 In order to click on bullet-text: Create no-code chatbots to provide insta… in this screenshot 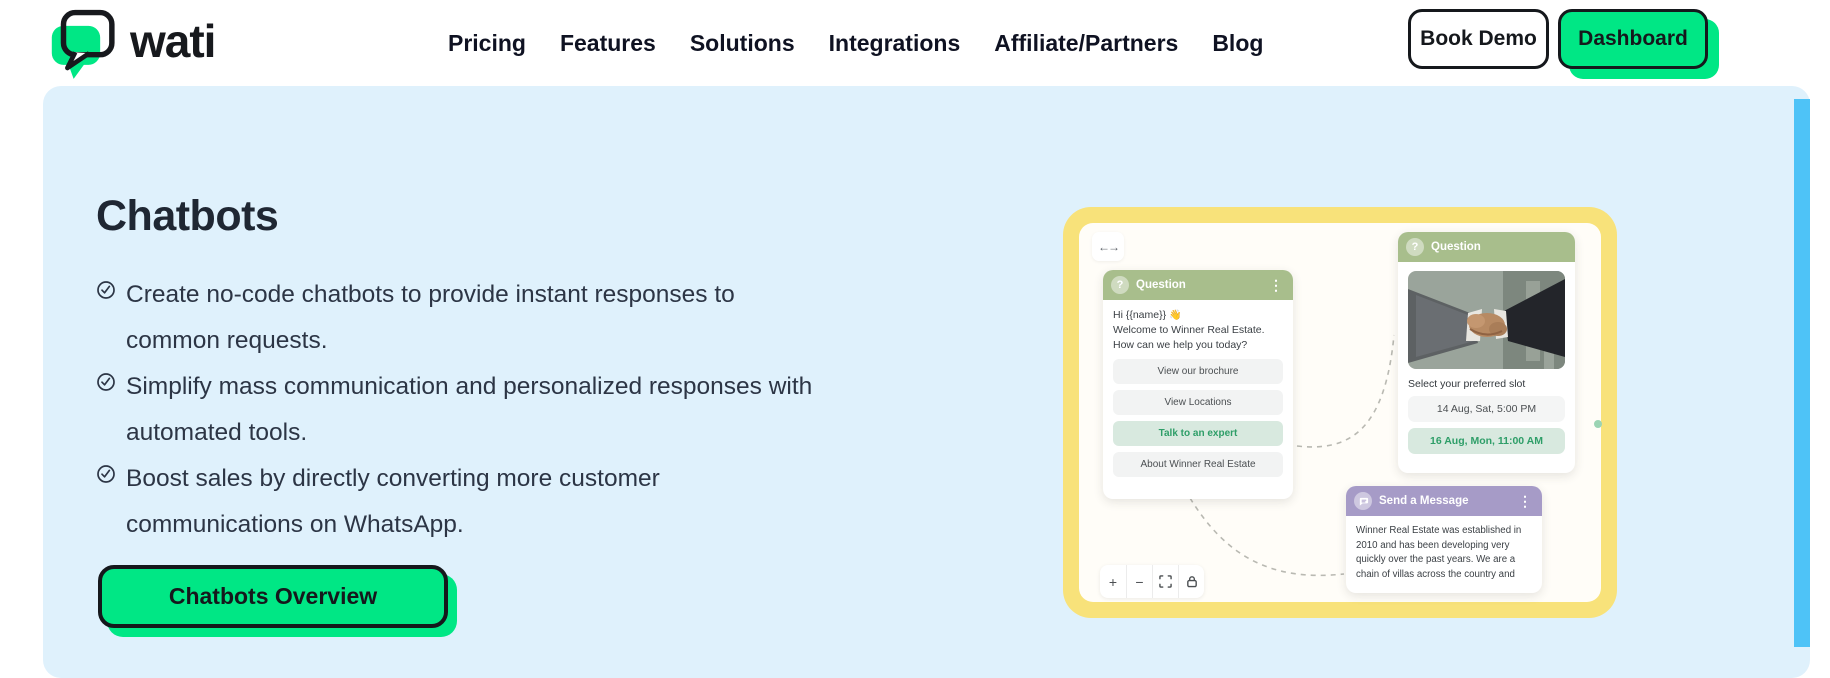, I will do `click(430, 317)`.